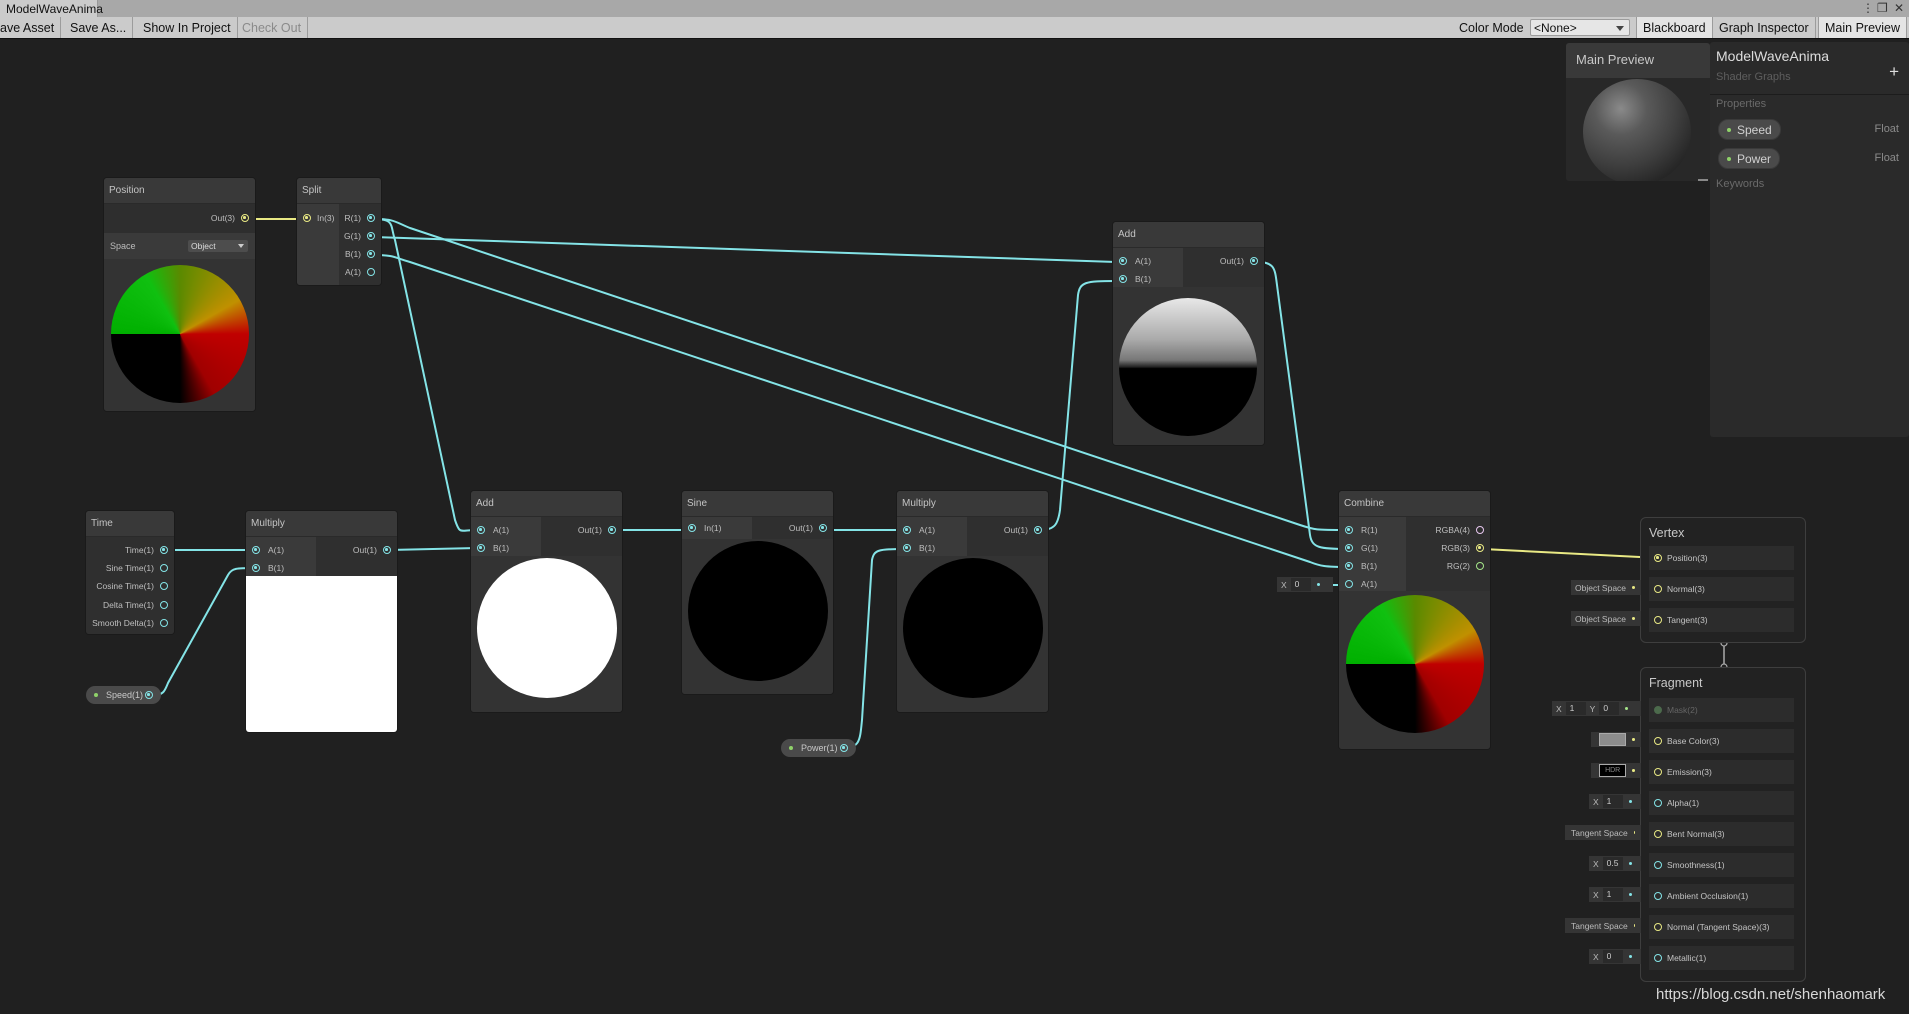 The image size is (1909, 1014). Describe the element at coordinates (757, 592) in the screenshot. I see `node-sine: Sine In(1) Out(1)` at that location.